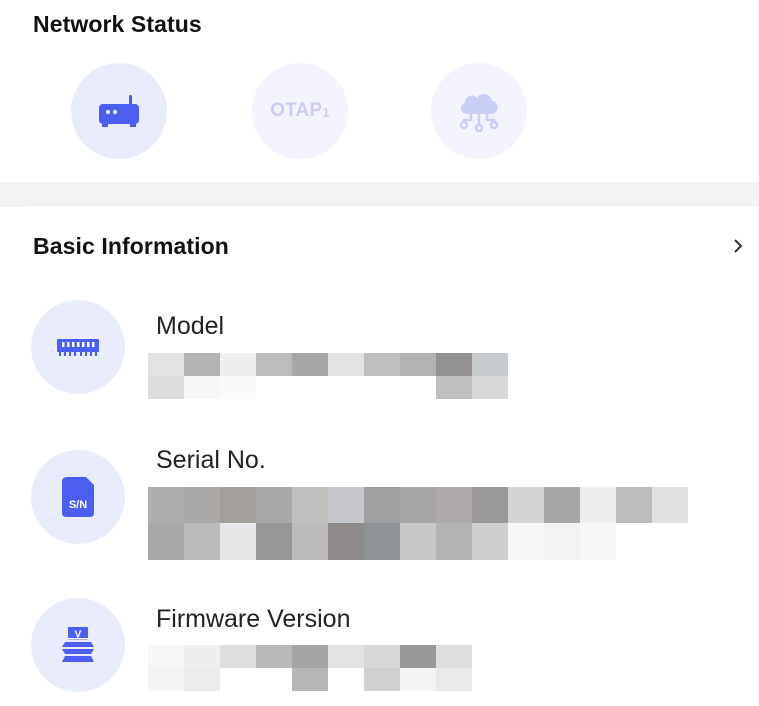 The height and width of the screenshot is (706, 759). I want to click on router-icon, so click(119, 111).